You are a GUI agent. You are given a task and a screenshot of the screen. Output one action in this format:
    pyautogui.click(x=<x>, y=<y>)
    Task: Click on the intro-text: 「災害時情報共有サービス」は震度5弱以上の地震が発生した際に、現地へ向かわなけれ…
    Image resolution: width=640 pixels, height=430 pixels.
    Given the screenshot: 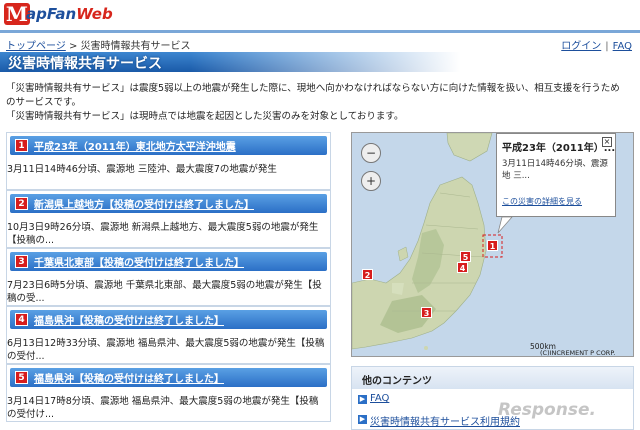 What is the action you would take?
    pyautogui.click(x=313, y=102)
    